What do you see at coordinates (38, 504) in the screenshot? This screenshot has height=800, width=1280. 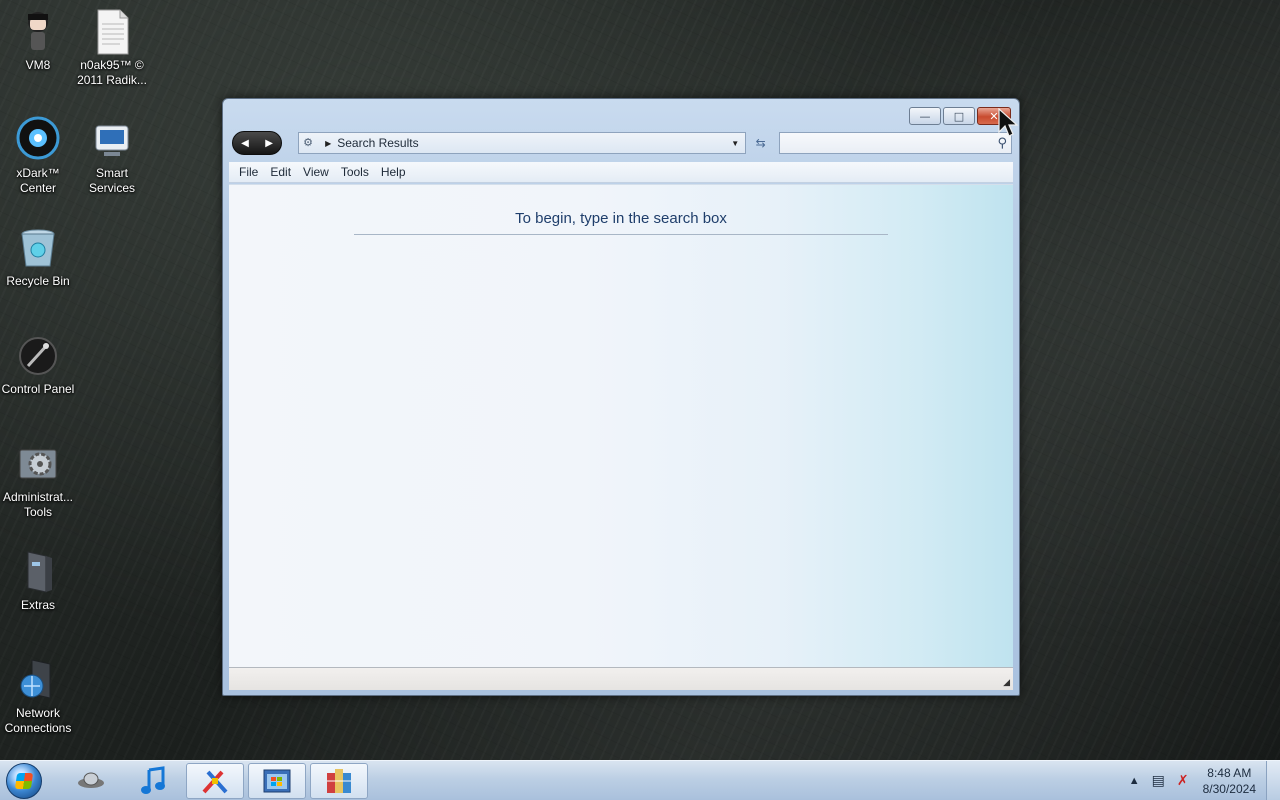 I see `desktop-icon-label: Administrat... Tools` at bounding box center [38, 504].